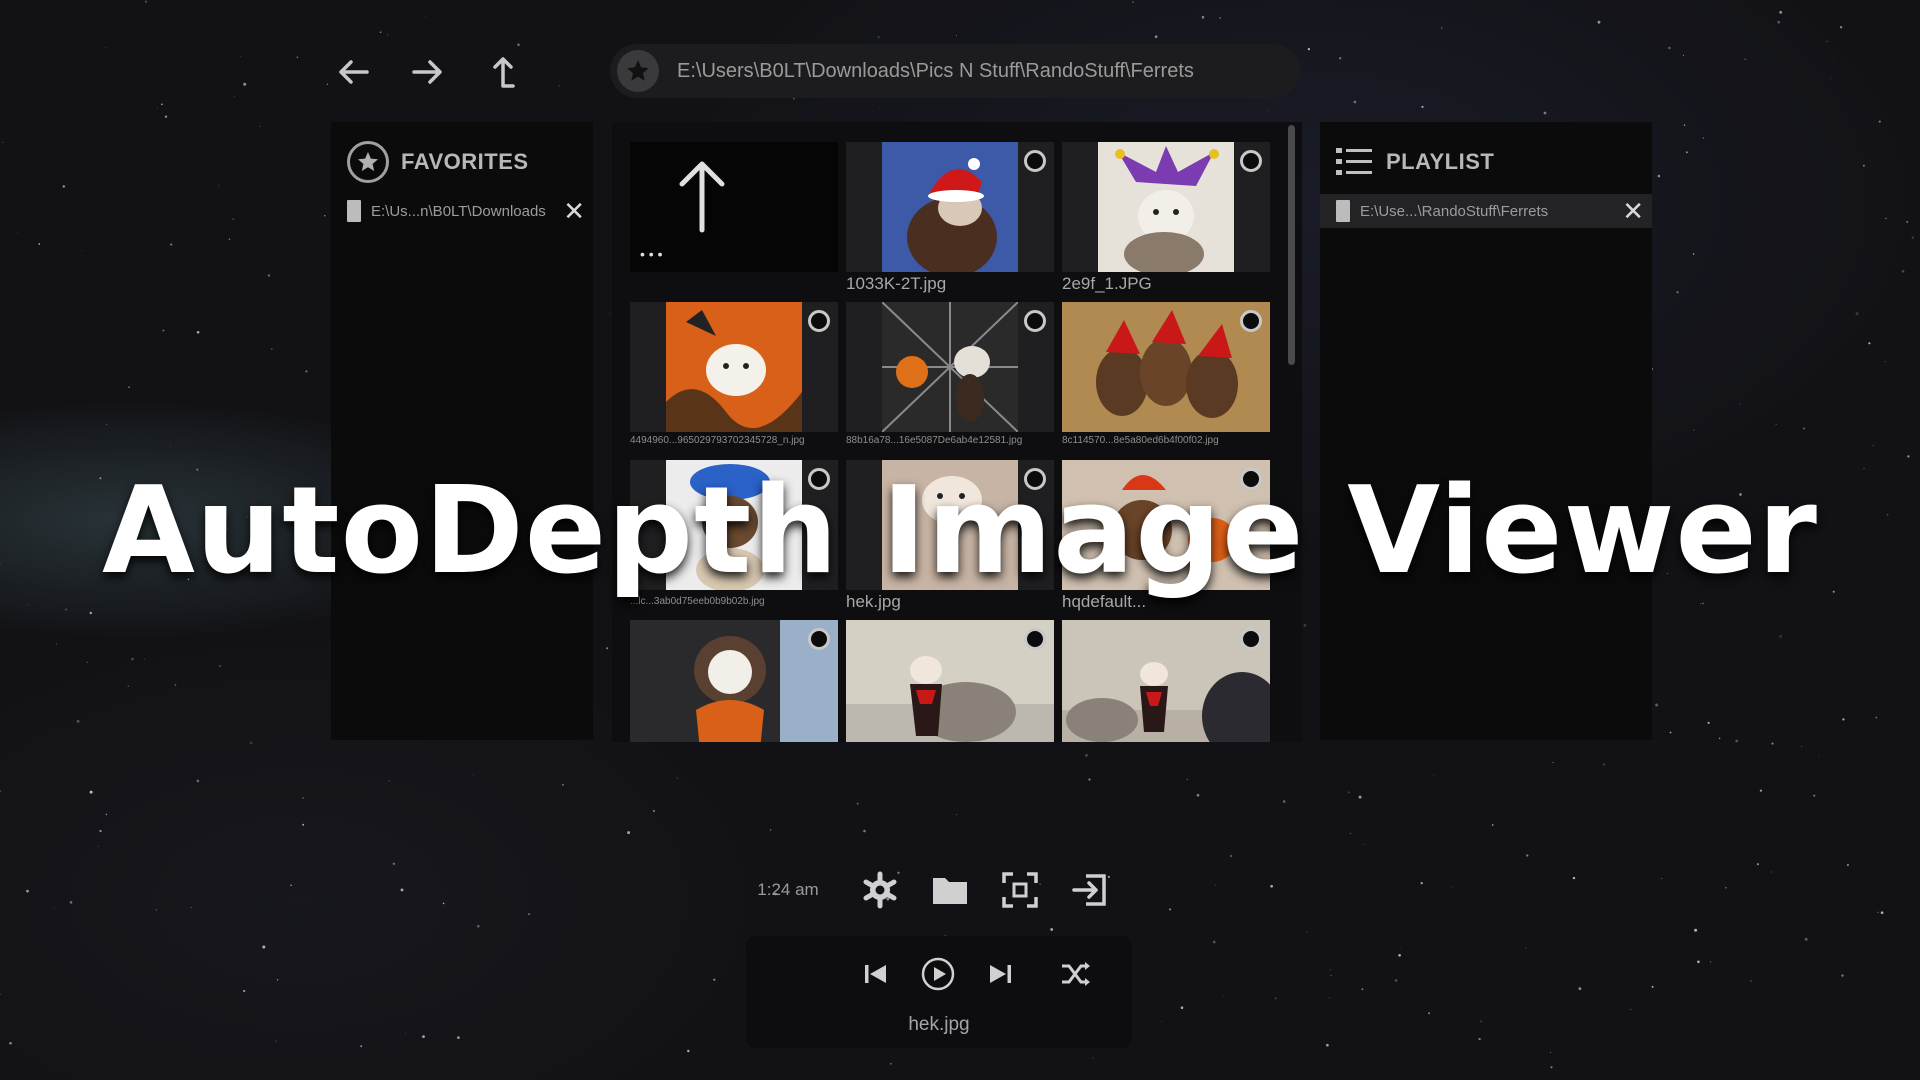  Describe the element at coordinates (651, 254) in the screenshot. I see `tile-dots: • • •` at that location.